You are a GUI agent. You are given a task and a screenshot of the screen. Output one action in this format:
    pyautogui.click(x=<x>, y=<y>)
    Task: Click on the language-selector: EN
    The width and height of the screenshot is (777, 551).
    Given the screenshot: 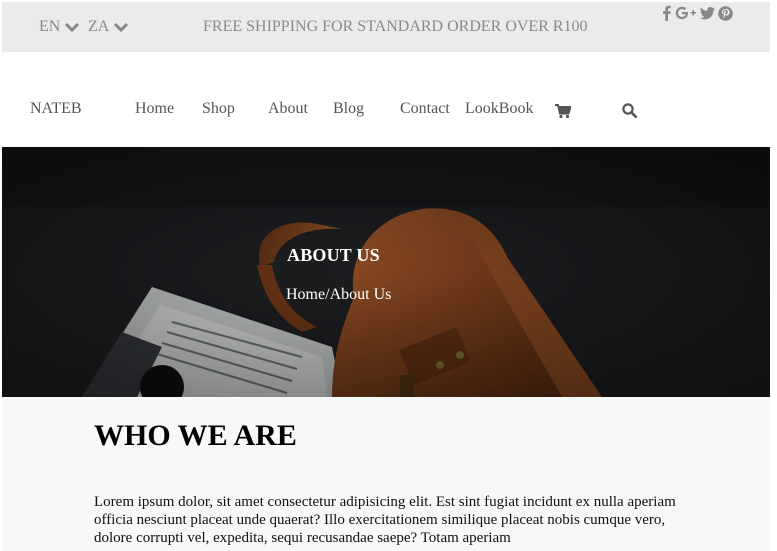 What is the action you would take?
    pyautogui.click(x=59, y=27)
    